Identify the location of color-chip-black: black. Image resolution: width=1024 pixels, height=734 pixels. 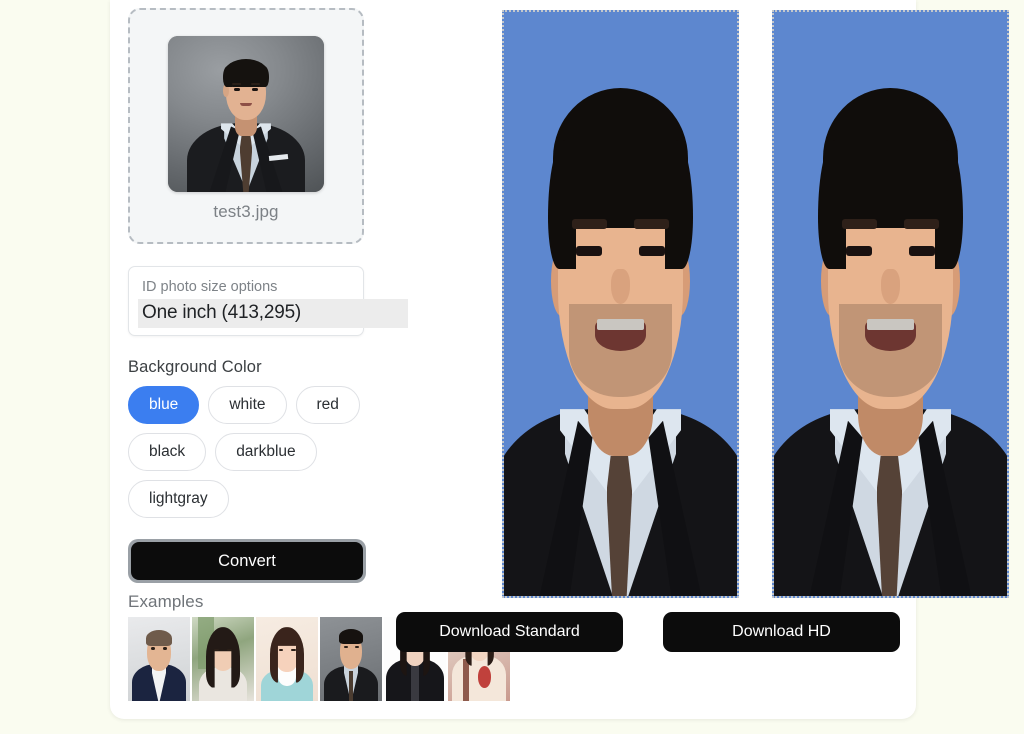
(167, 452).